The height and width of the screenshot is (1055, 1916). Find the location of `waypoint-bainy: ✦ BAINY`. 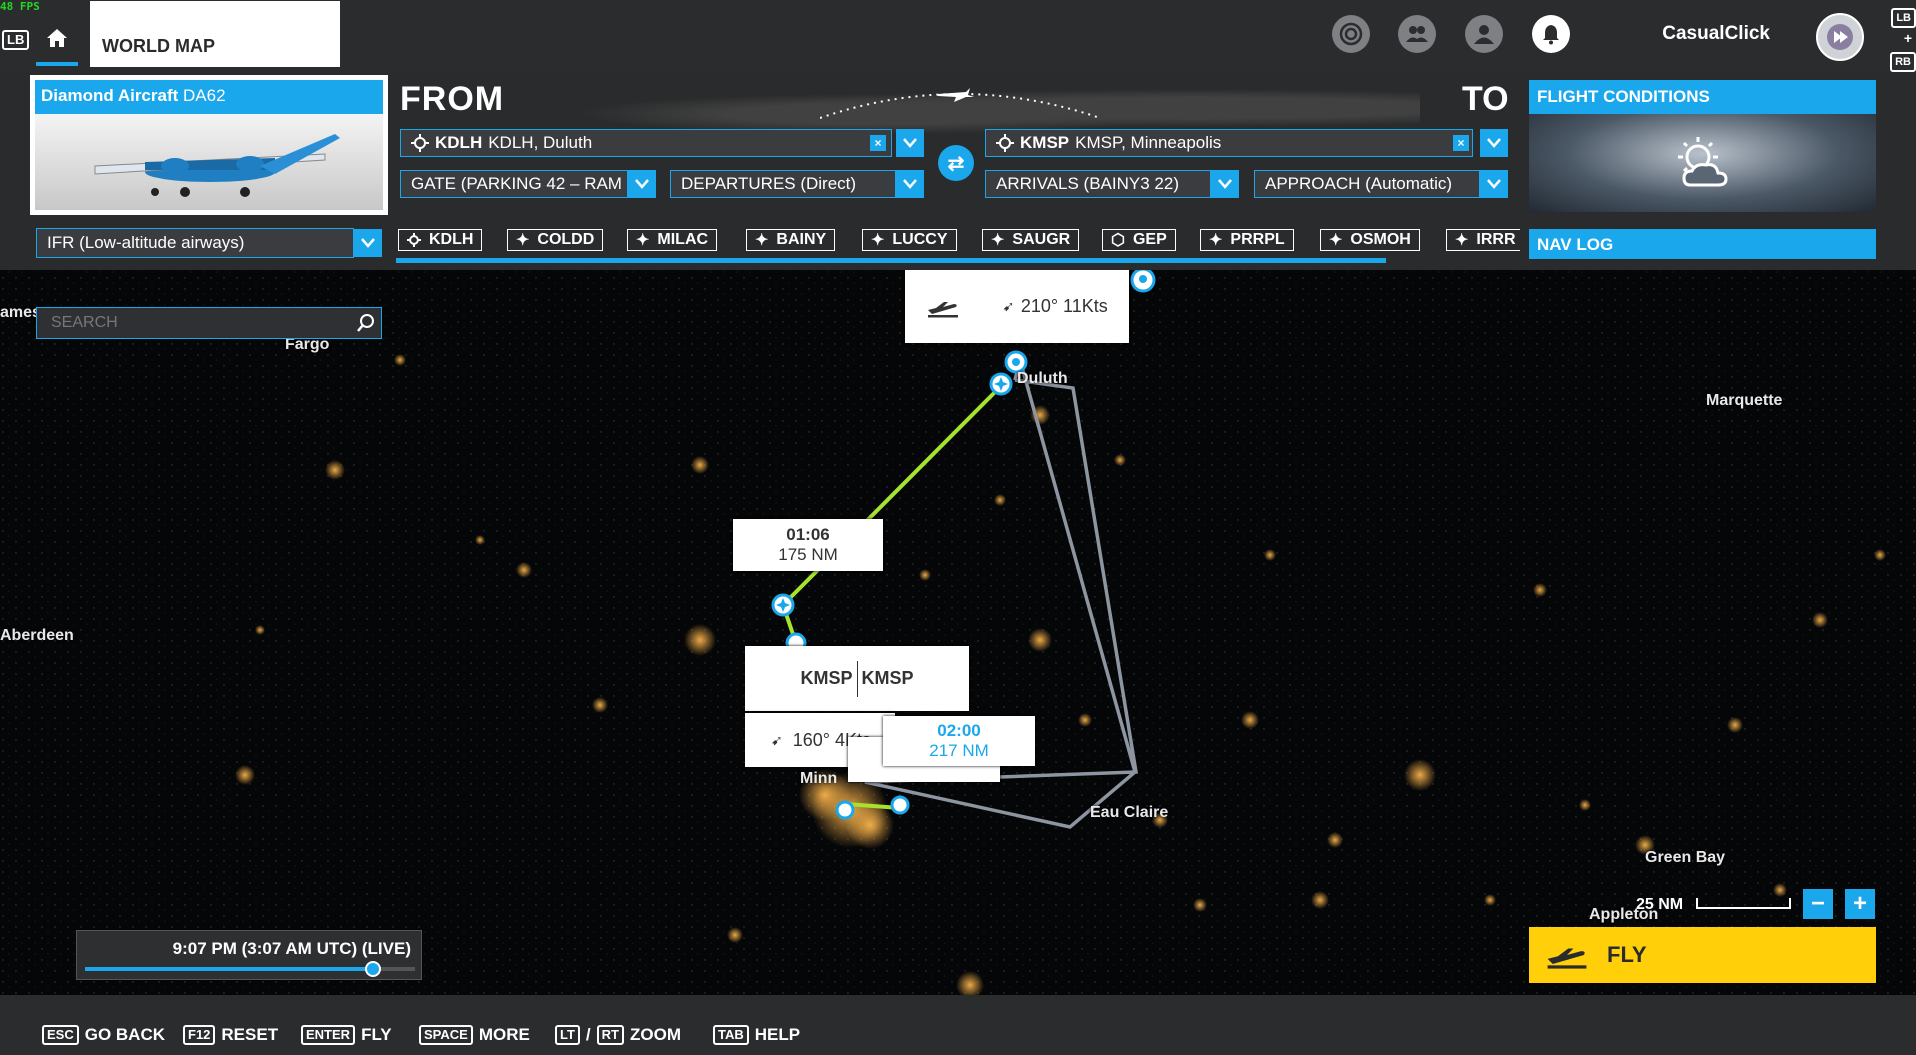

waypoint-bainy: ✦ BAINY is located at coordinates (791, 240).